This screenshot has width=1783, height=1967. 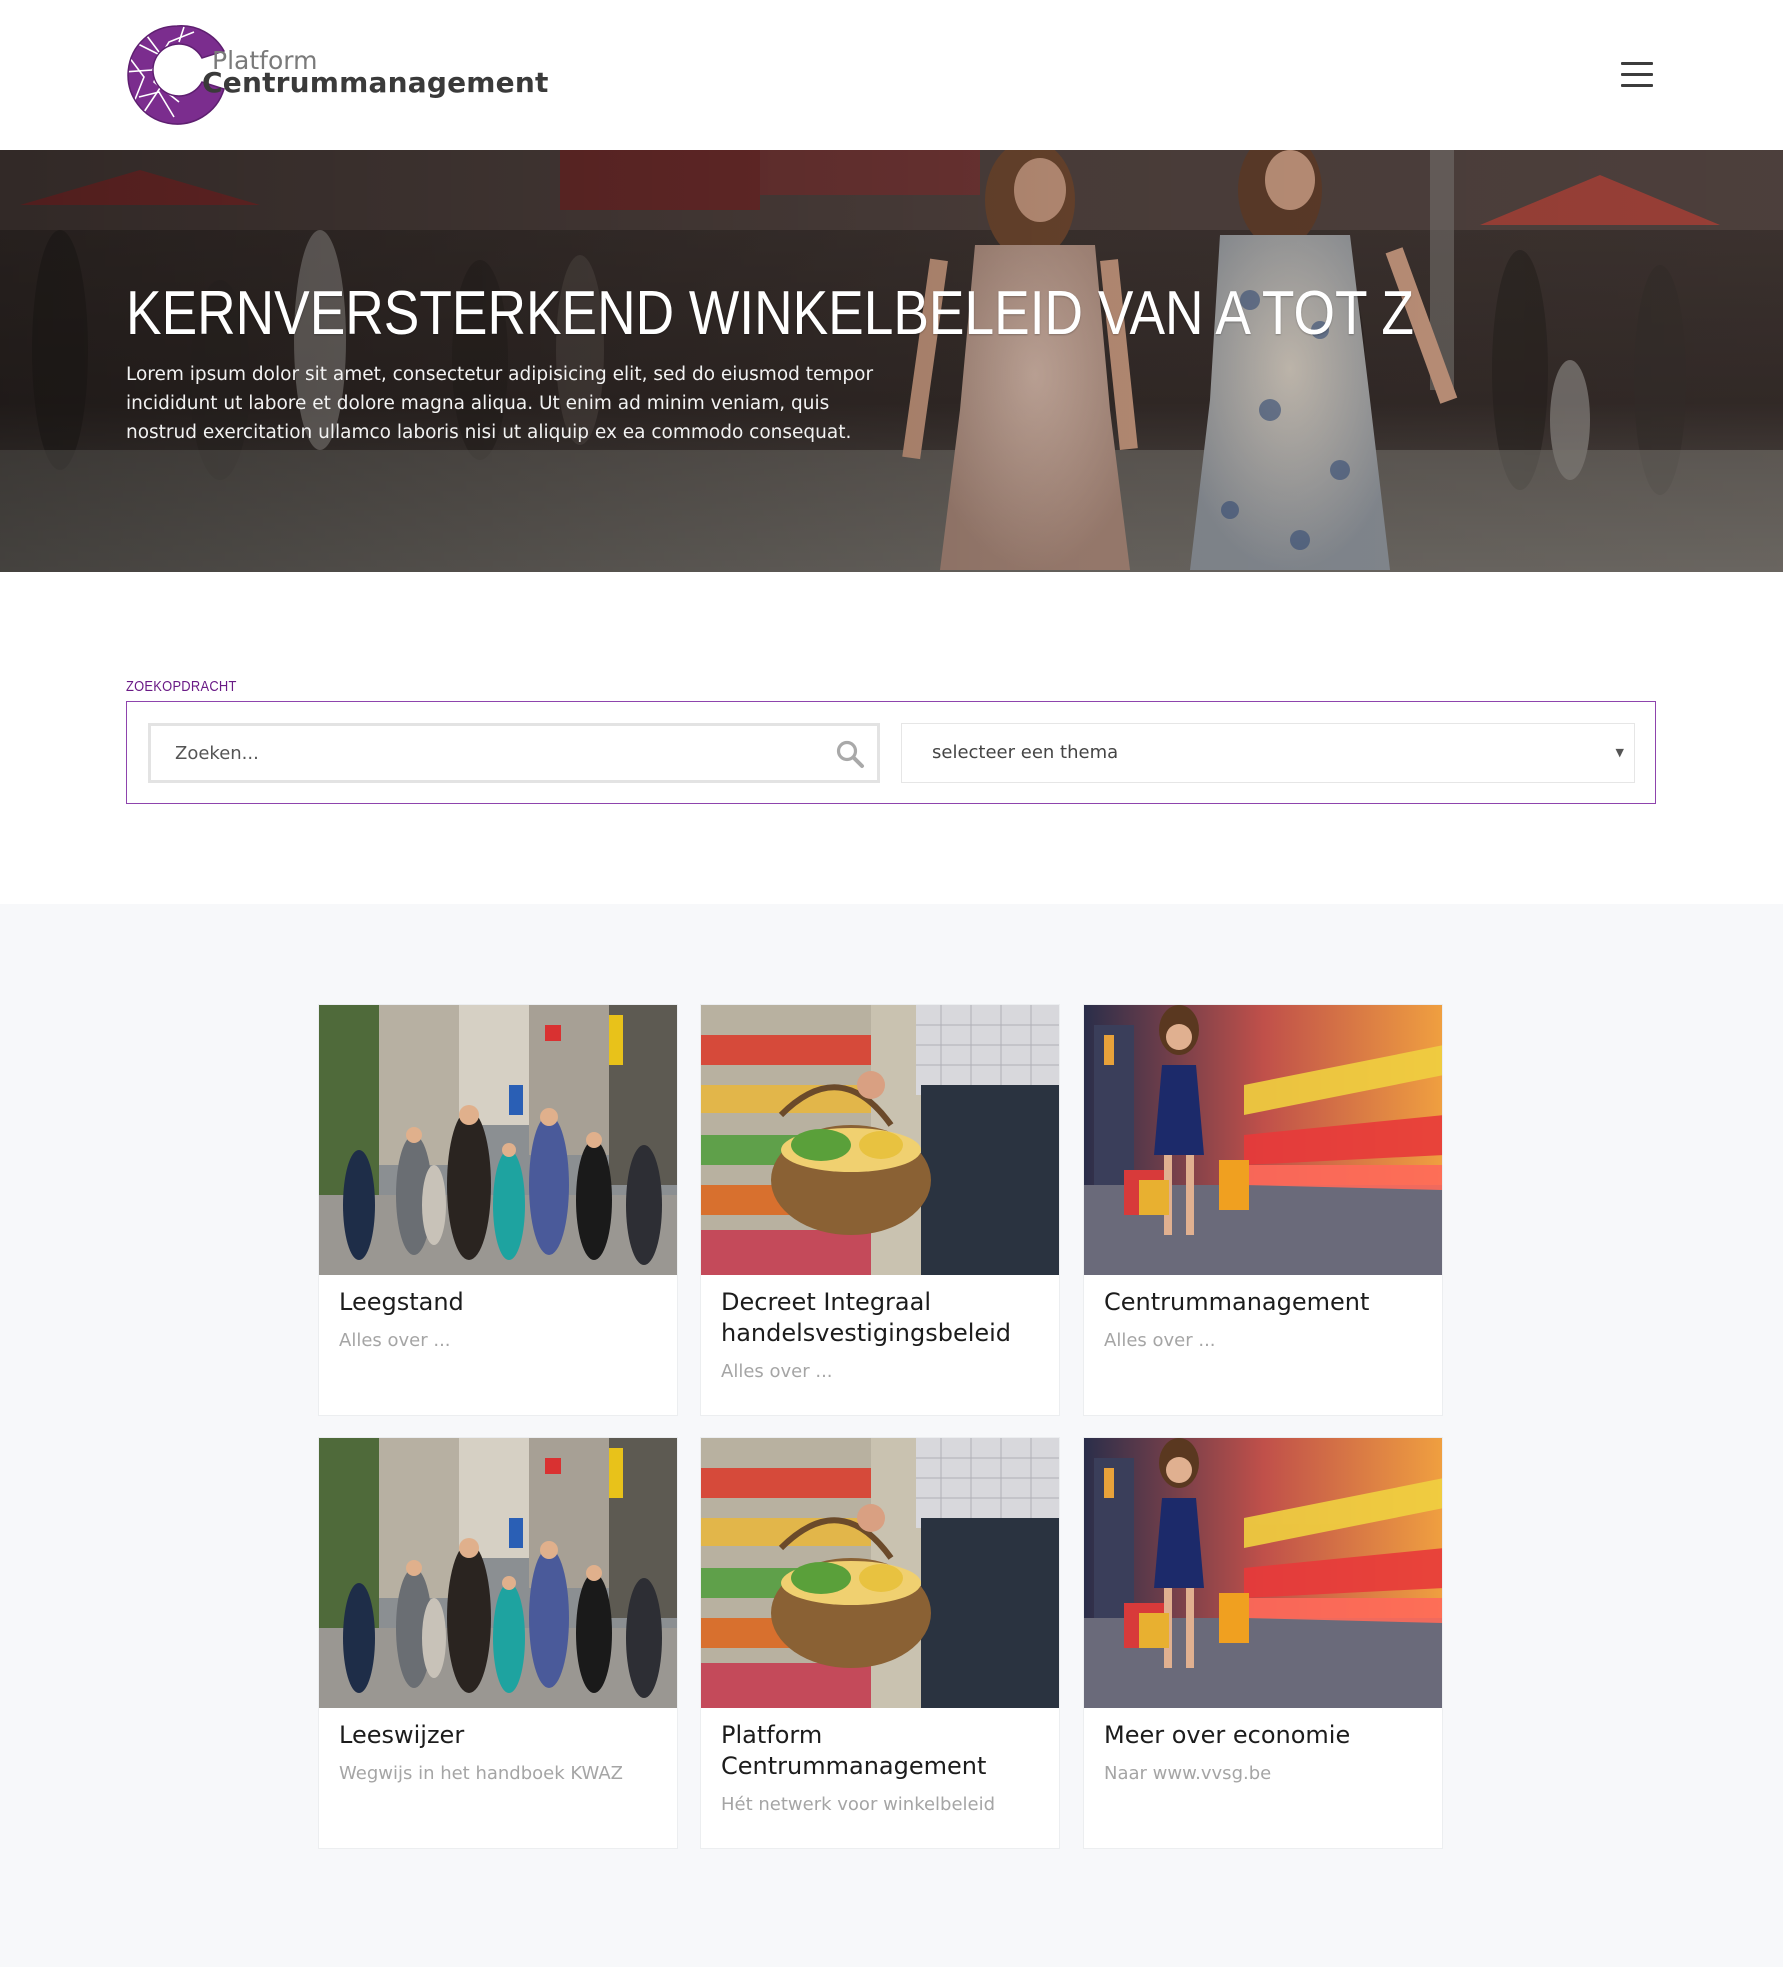 I want to click on search-form: selecteer een thema ▼, so click(x=891, y=752).